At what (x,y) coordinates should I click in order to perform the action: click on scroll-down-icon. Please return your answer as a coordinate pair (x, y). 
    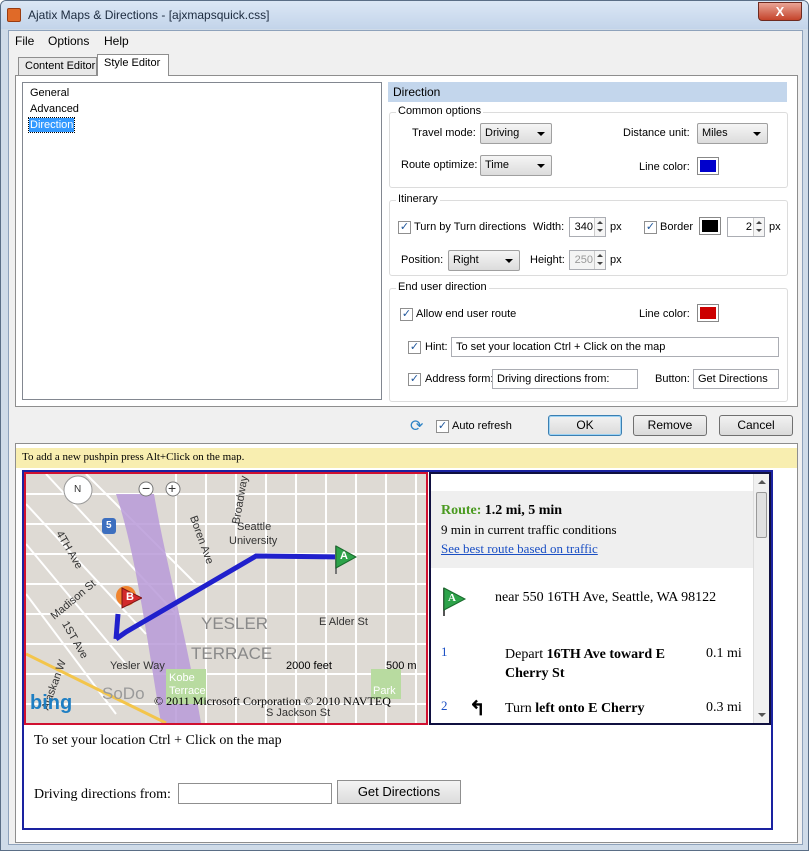
    Looking at the image, I should click on (762, 715).